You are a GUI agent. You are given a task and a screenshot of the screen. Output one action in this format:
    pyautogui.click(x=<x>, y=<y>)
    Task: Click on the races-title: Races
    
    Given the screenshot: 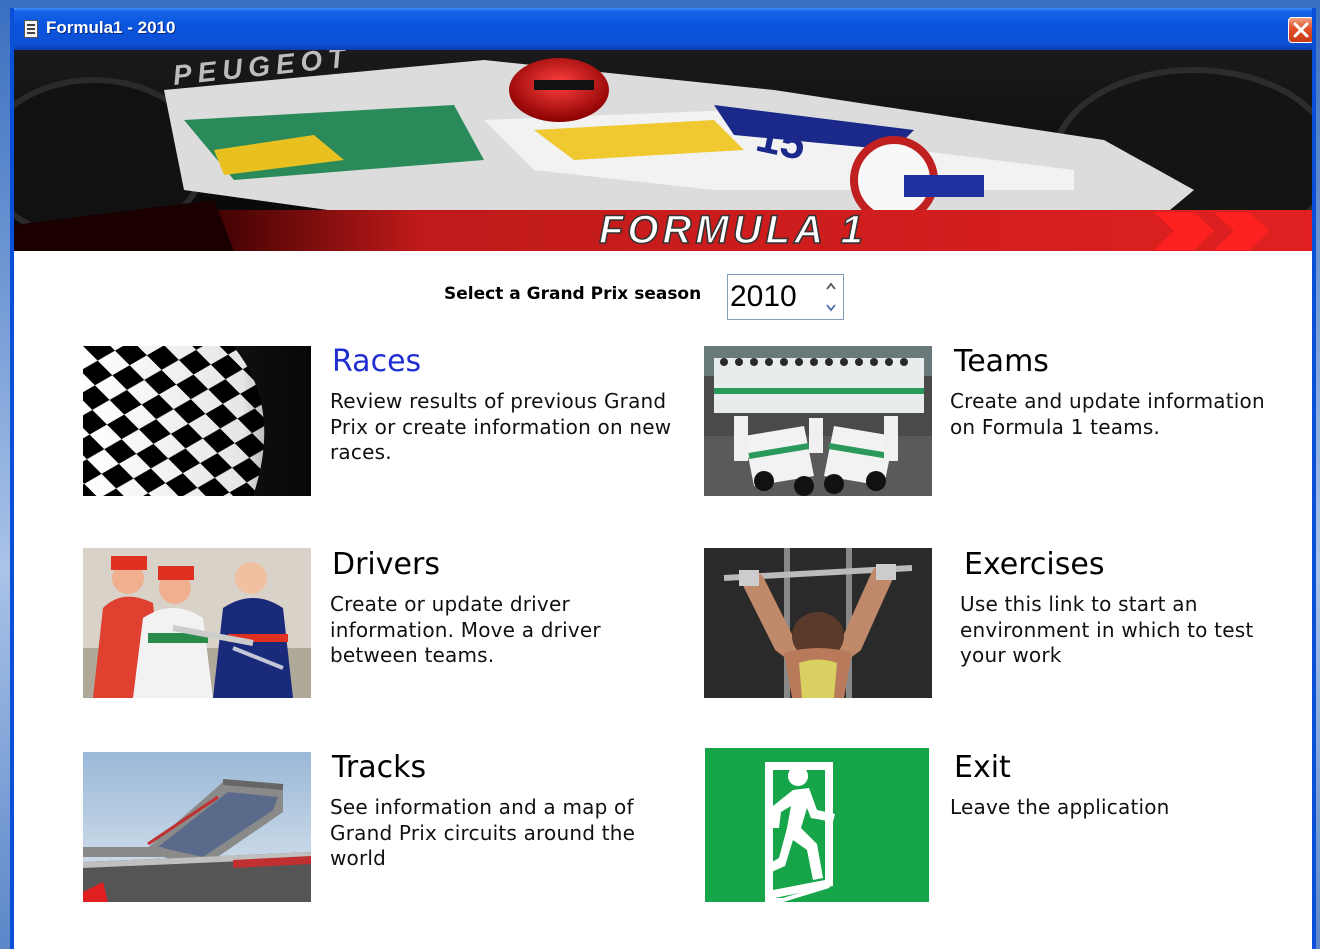 What is the action you would take?
    pyautogui.click(x=376, y=361)
    